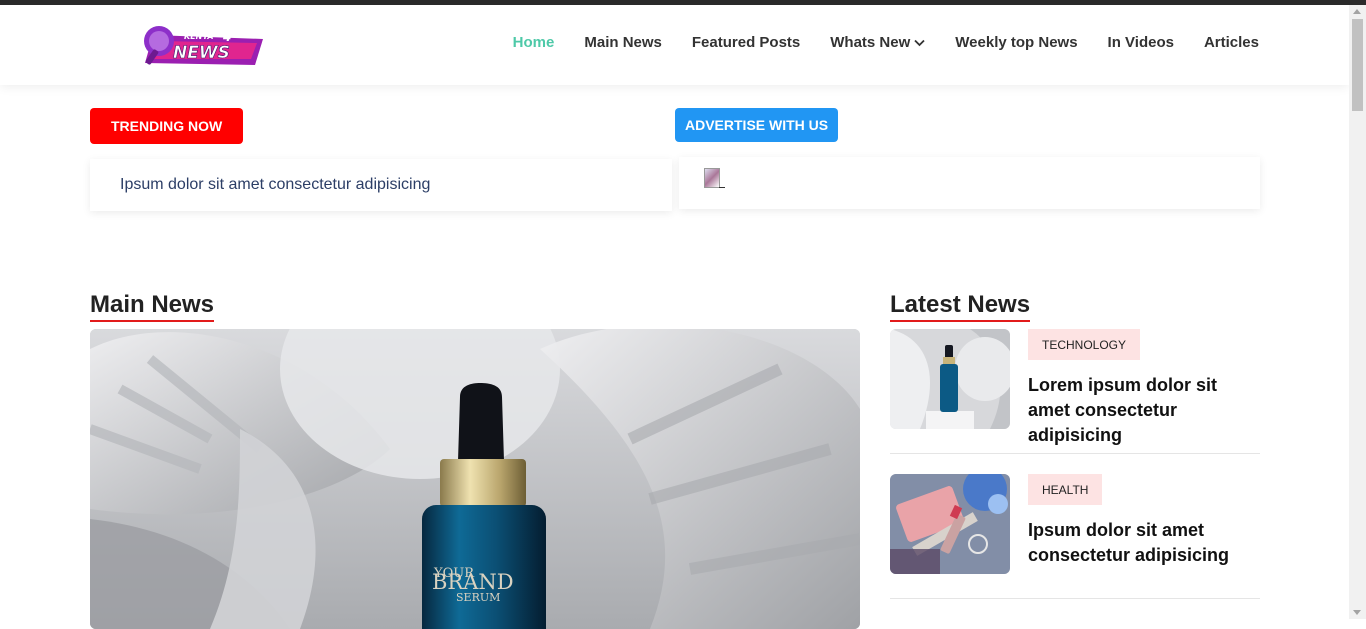 Image resolution: width=1366 pixels, height=629 pixels. I want to click on category-tag: Health, so click(1065, 489).